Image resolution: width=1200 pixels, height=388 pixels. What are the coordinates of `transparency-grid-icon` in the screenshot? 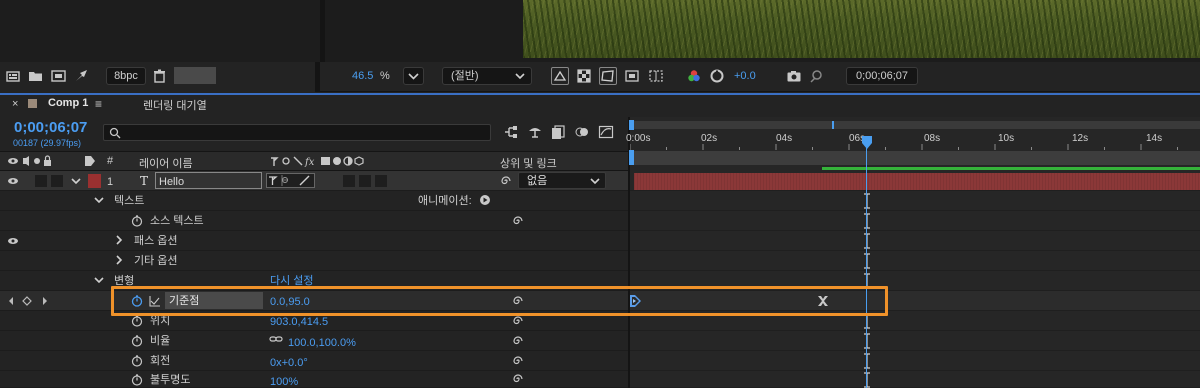 It's located at (584, 76).